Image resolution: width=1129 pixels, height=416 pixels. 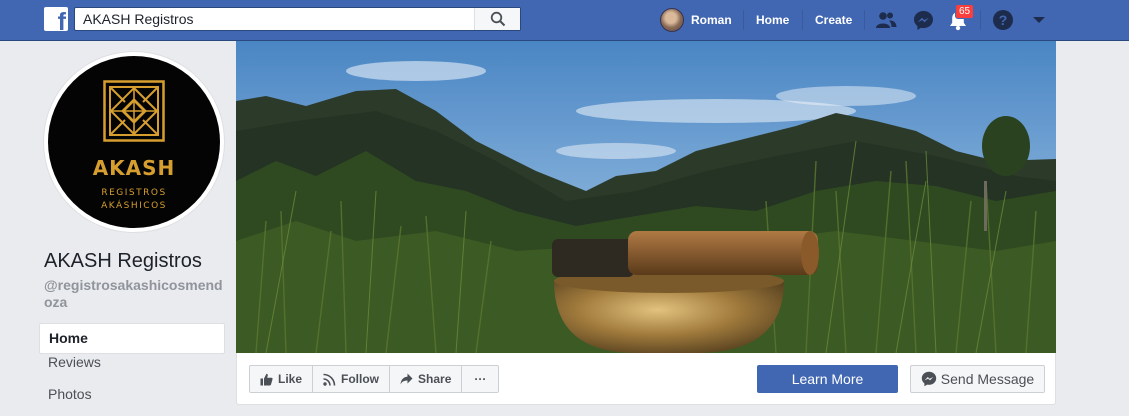 What do you see at coordinates (123, 261) in the screenshot?
I see `page-title: AKASH Registros` at bounding box center [123, 261].